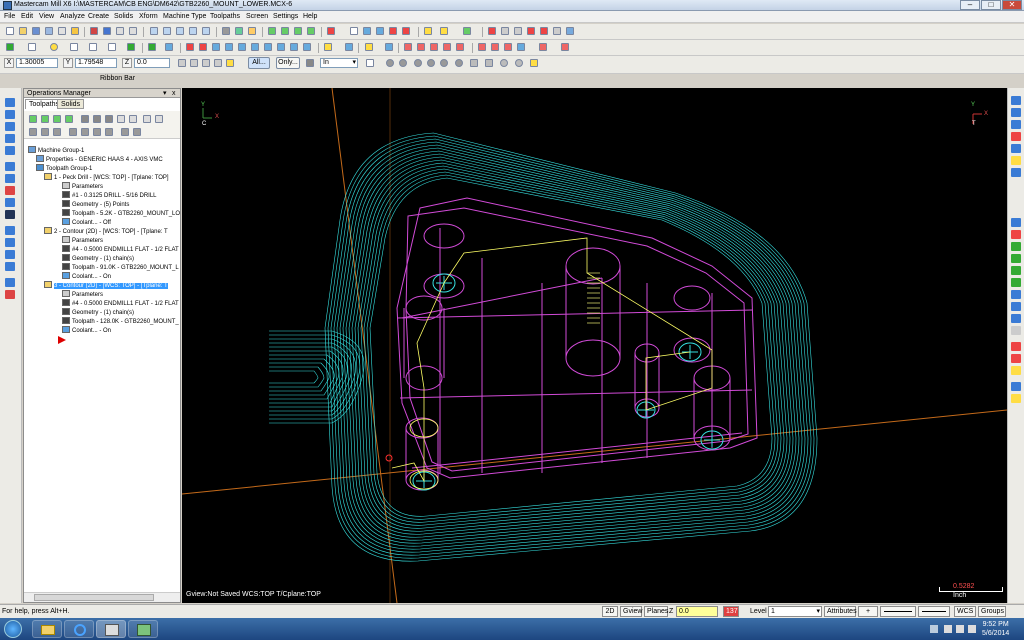 Image resolution: width=1024 pixels, height=640 pixels. Describe the element at coordinates (167, 31) in the screenshot. I see `zoom-in-icon` at that location.